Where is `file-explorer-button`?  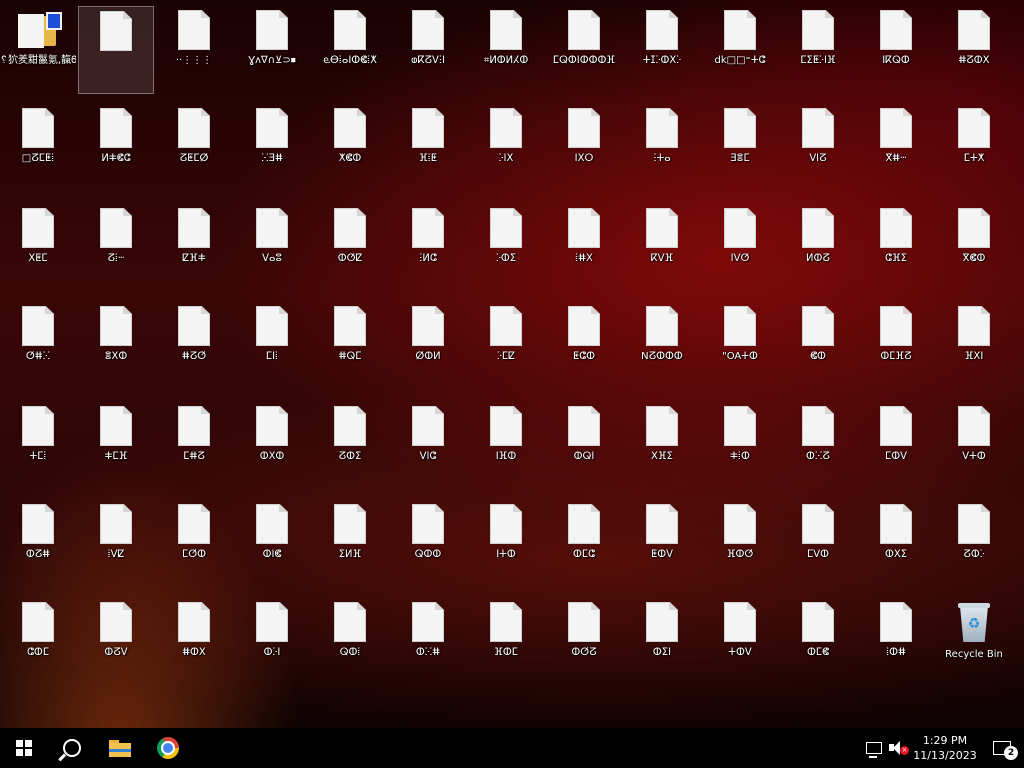 file-explorer-button is located at coordinates (120, 748).